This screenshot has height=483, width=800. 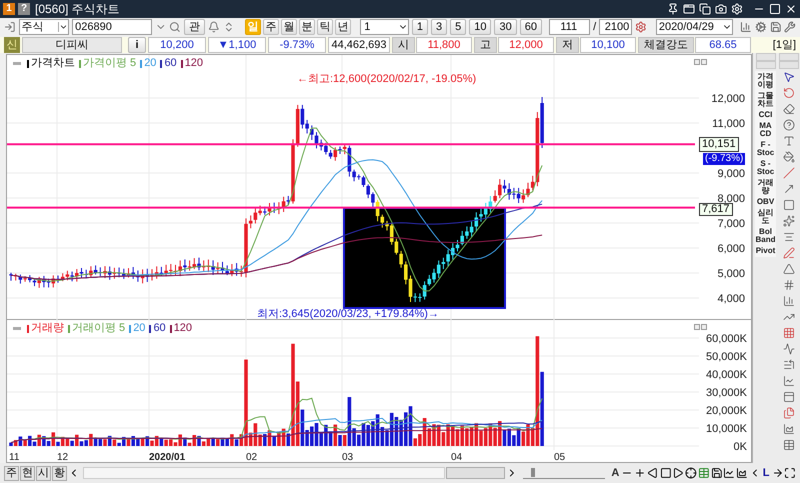 I want to click on indicator-button: 그물 차트, so click(x=765, y=100).